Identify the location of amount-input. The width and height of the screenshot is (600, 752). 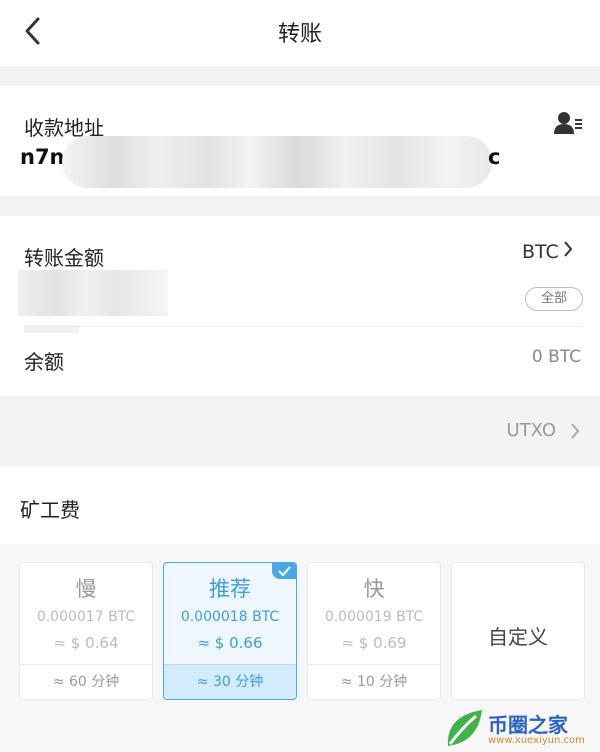
(93, 293).